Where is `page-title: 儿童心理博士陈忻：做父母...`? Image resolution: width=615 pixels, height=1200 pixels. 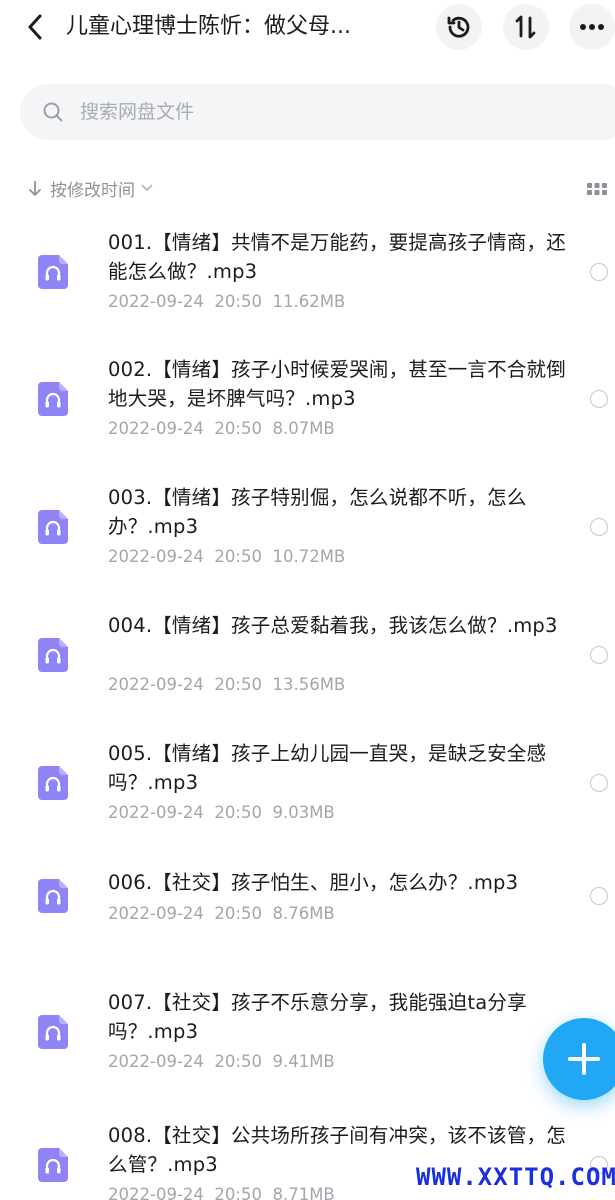
page-title: 儿童心理博士陈忻：做父母... is located at coordinates (208, 26).